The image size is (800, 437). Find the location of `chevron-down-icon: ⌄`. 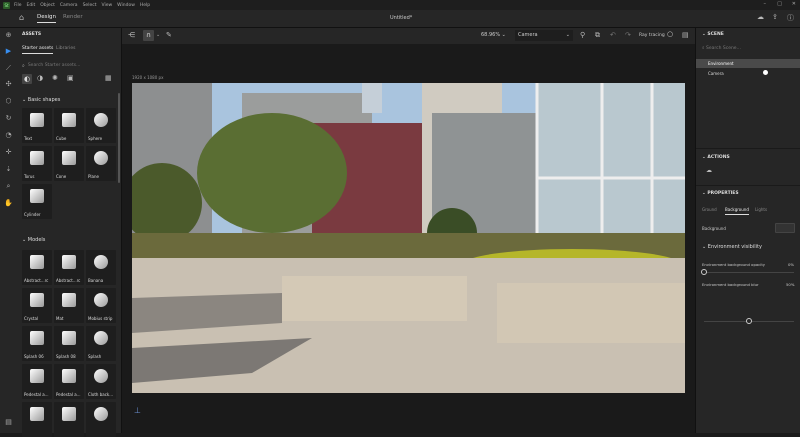

chevron-down-icon: ⌄ is located at coordinates (158, 35).